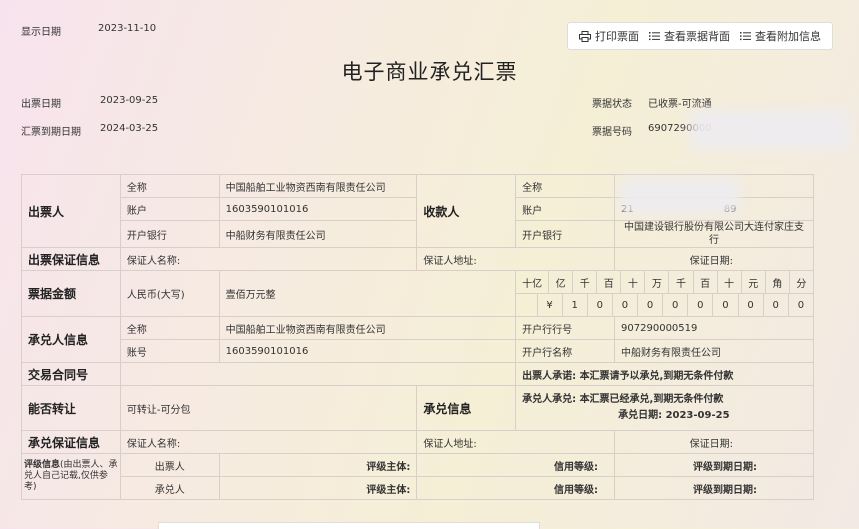 This screenshot has width=859, height=529. Describe the element at coordinates (574, 305) in the screenshot. I see `amount-digit: 1` at that location.